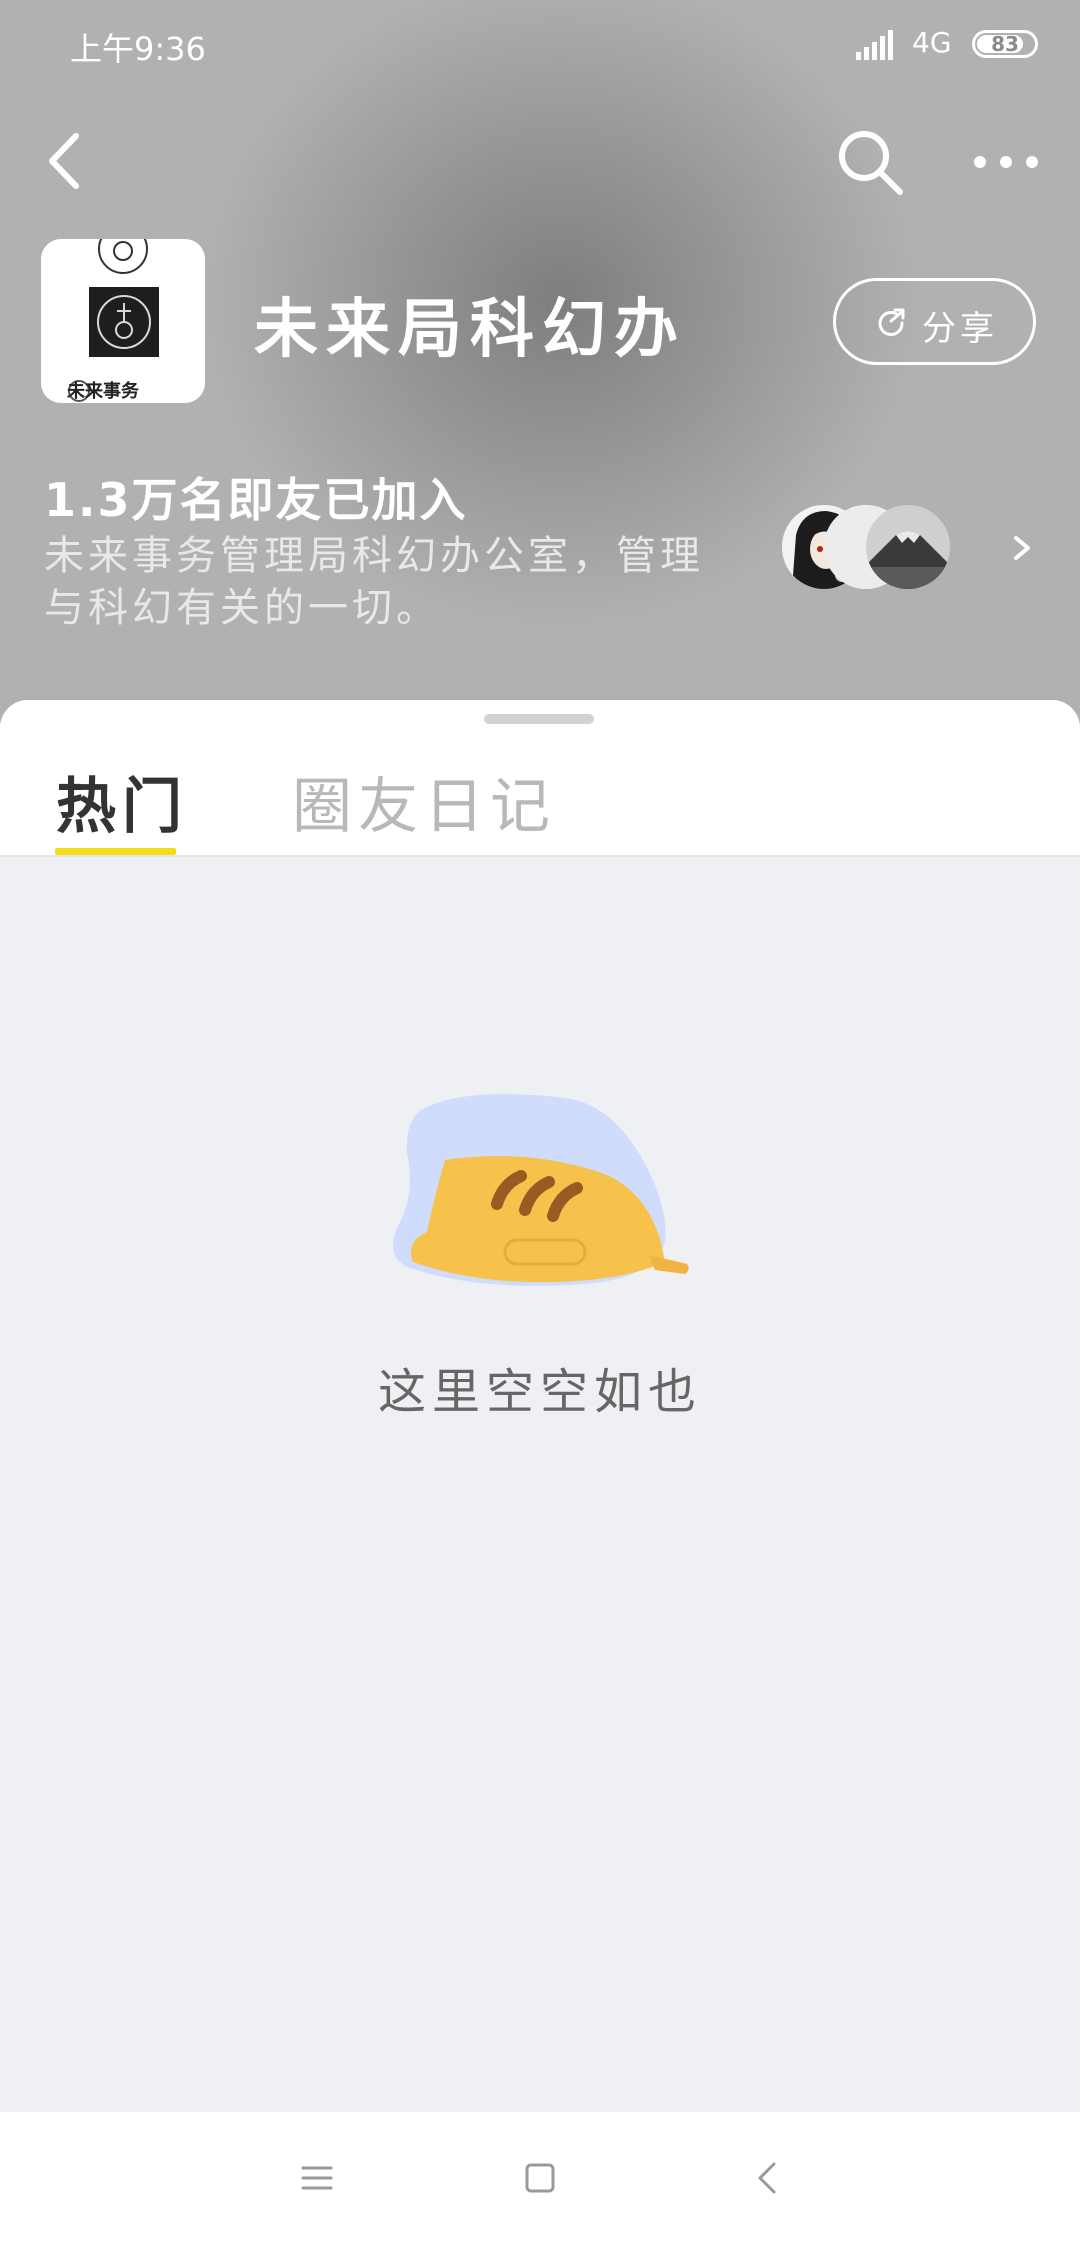 The width and height of the screenshot is (1080, 2244). Describe the element at coordinates (539, 1392) in the screenshot. I see `empty-state-text: 这里空空如也` at that location.